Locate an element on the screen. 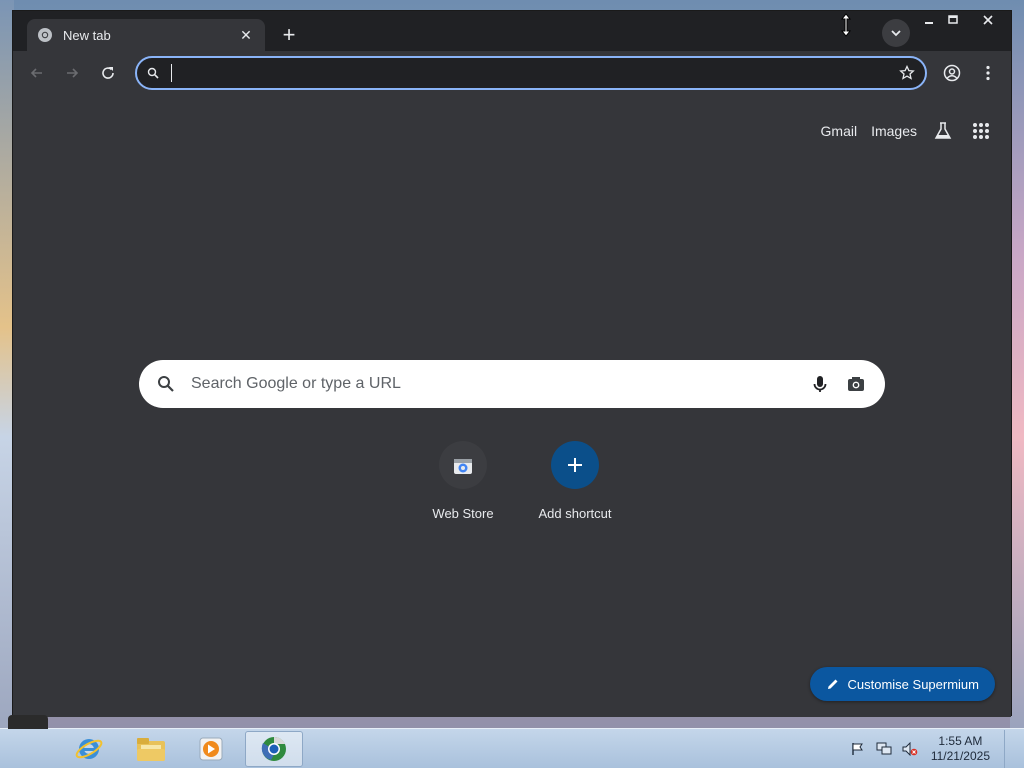  customise-button: Customise Supermium is located at coordinates (902, 684).